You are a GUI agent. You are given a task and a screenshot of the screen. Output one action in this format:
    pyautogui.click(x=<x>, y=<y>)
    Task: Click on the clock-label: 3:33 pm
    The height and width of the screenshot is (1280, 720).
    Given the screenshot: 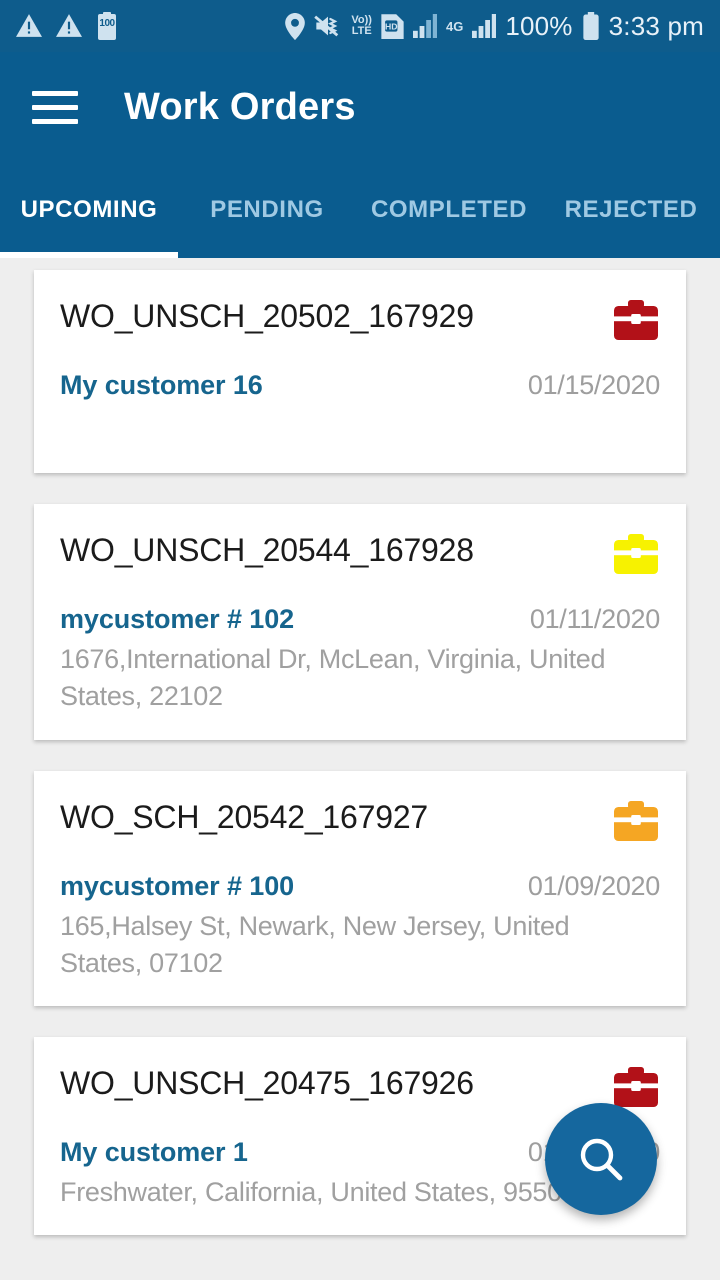 What is the action you would take?
    pyautogui.click(x=656, y=26)
    